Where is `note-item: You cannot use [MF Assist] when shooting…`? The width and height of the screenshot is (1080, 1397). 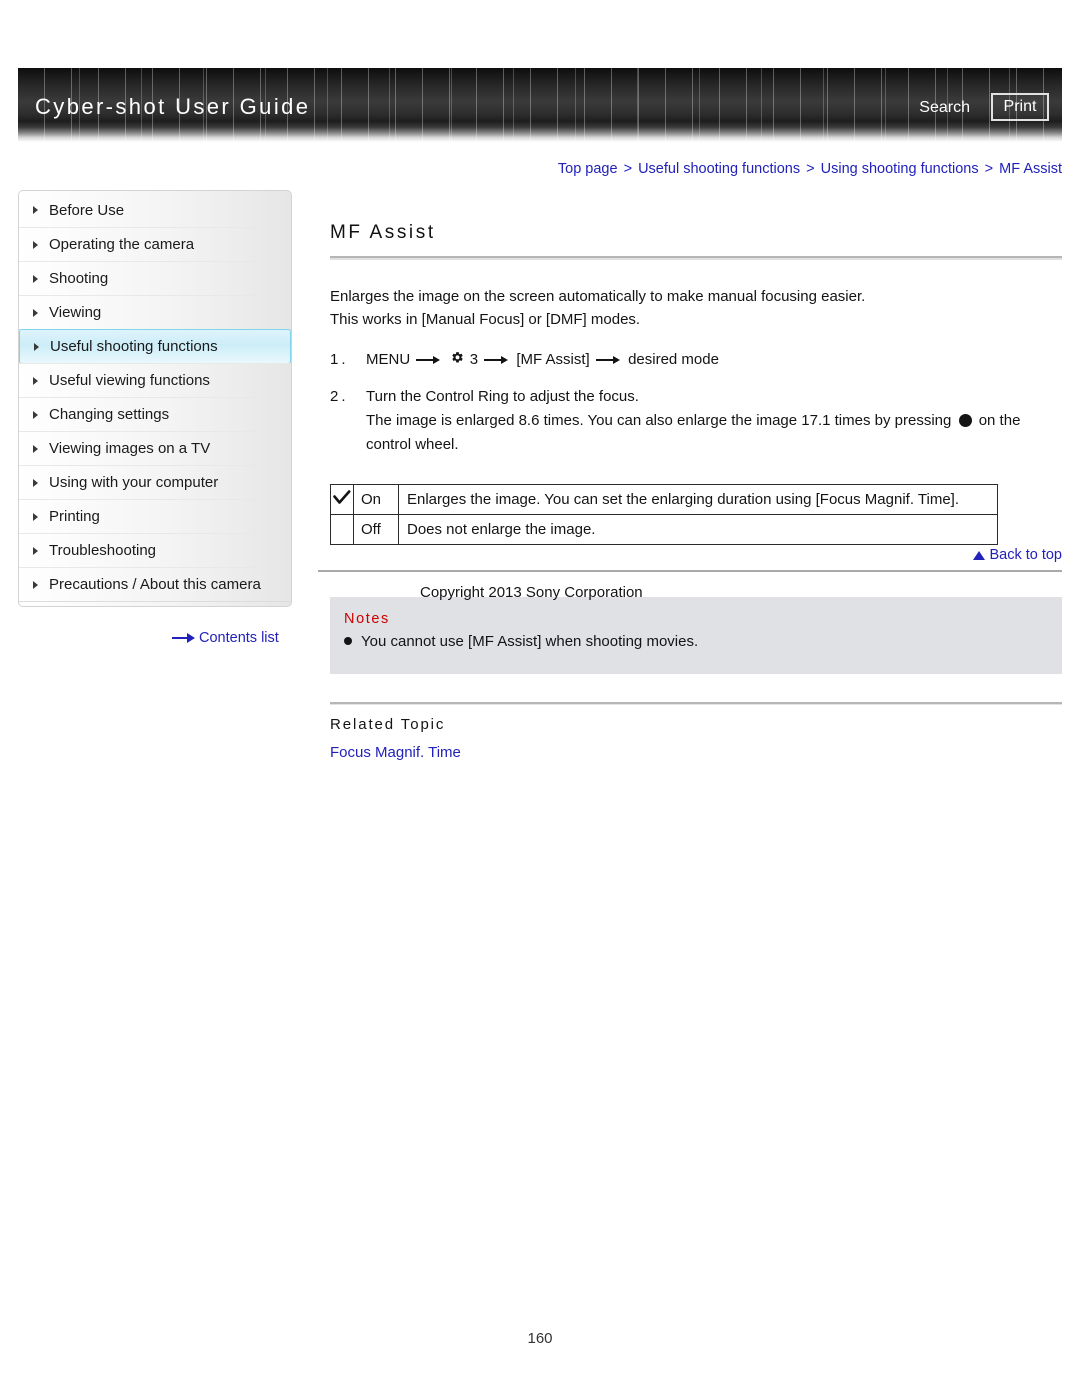 note-item: You cannot use [MF Assist] when shooting… is located at coordinates (703, 641).